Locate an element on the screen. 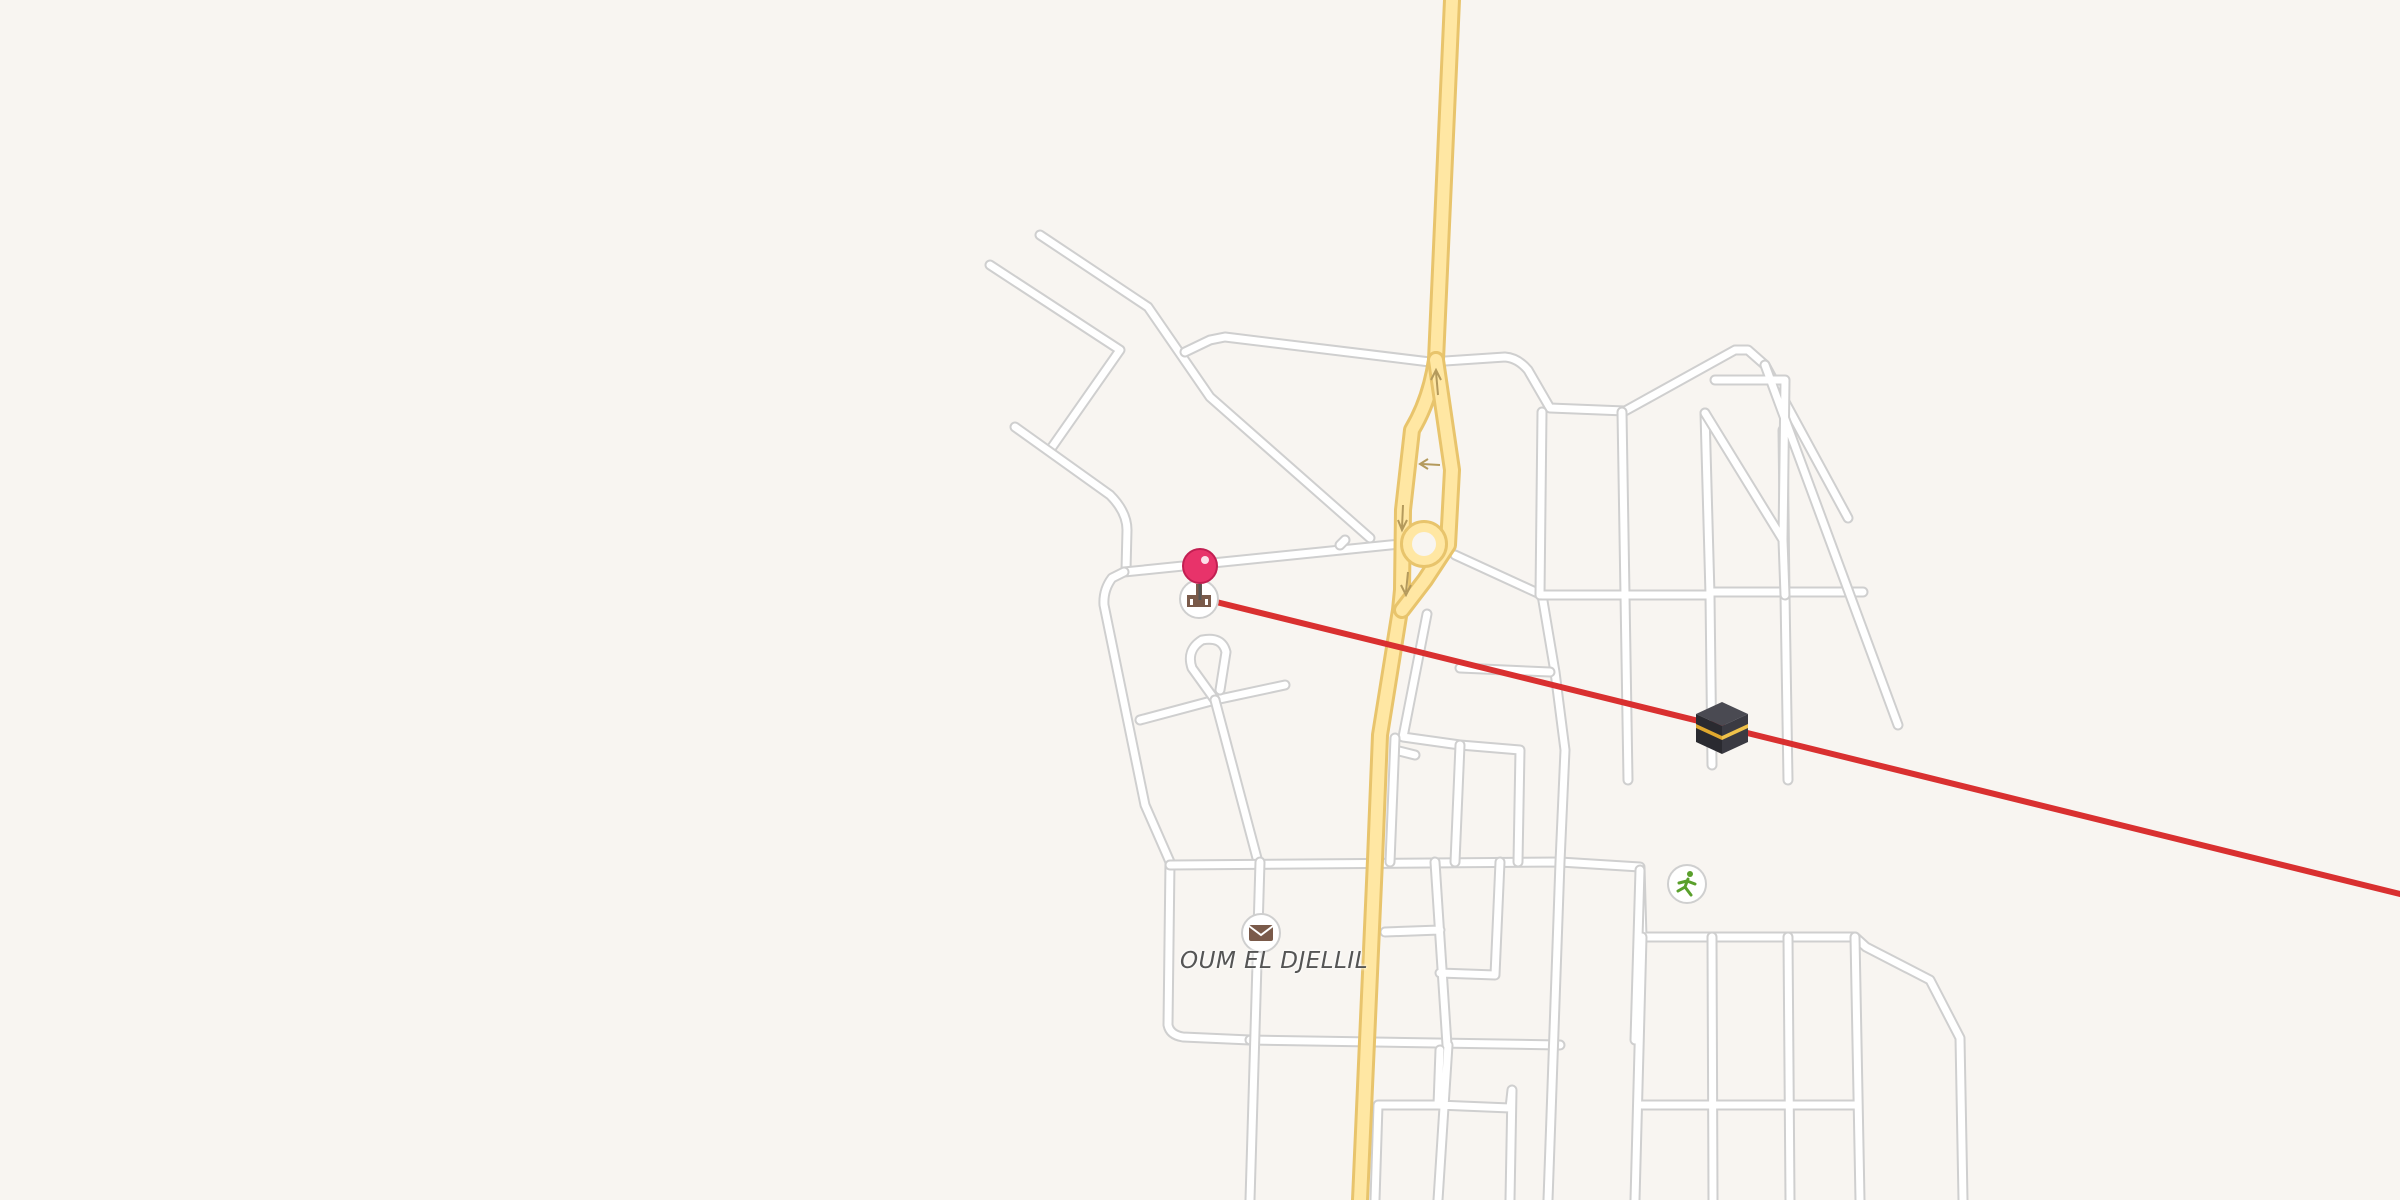  envelope-icon is located at coordinates (1261, 933).